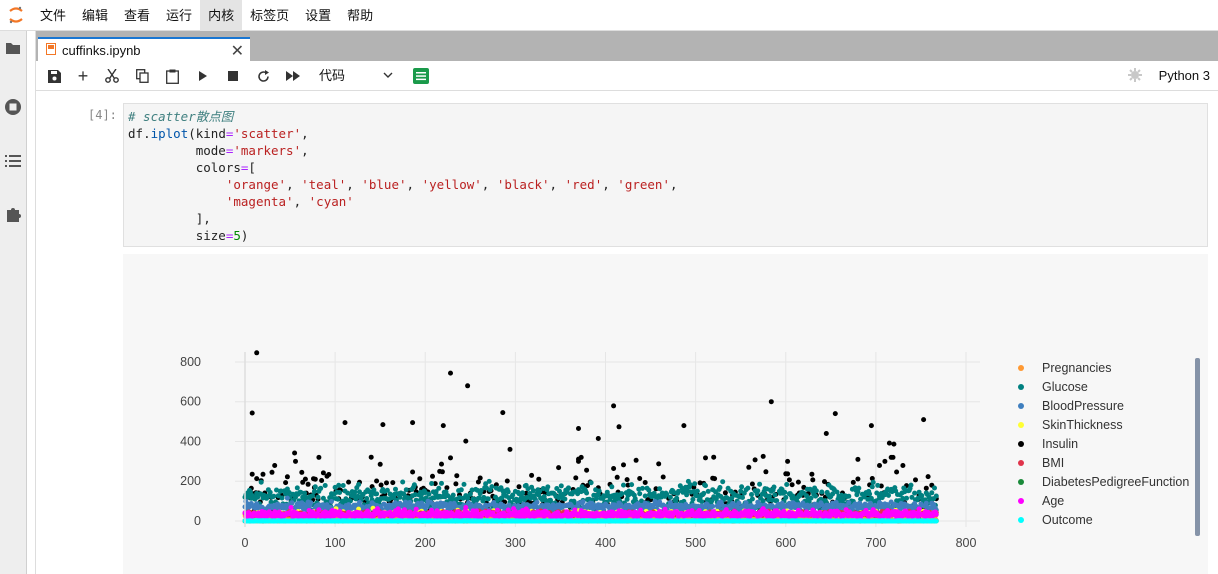 The height and width of the screenshot is (574, 1218). What do you see at coordinates (665, 201) in the screenshot?
I see `code-line: 'magenta', 'cyan'` at bounding box center [665, 201].